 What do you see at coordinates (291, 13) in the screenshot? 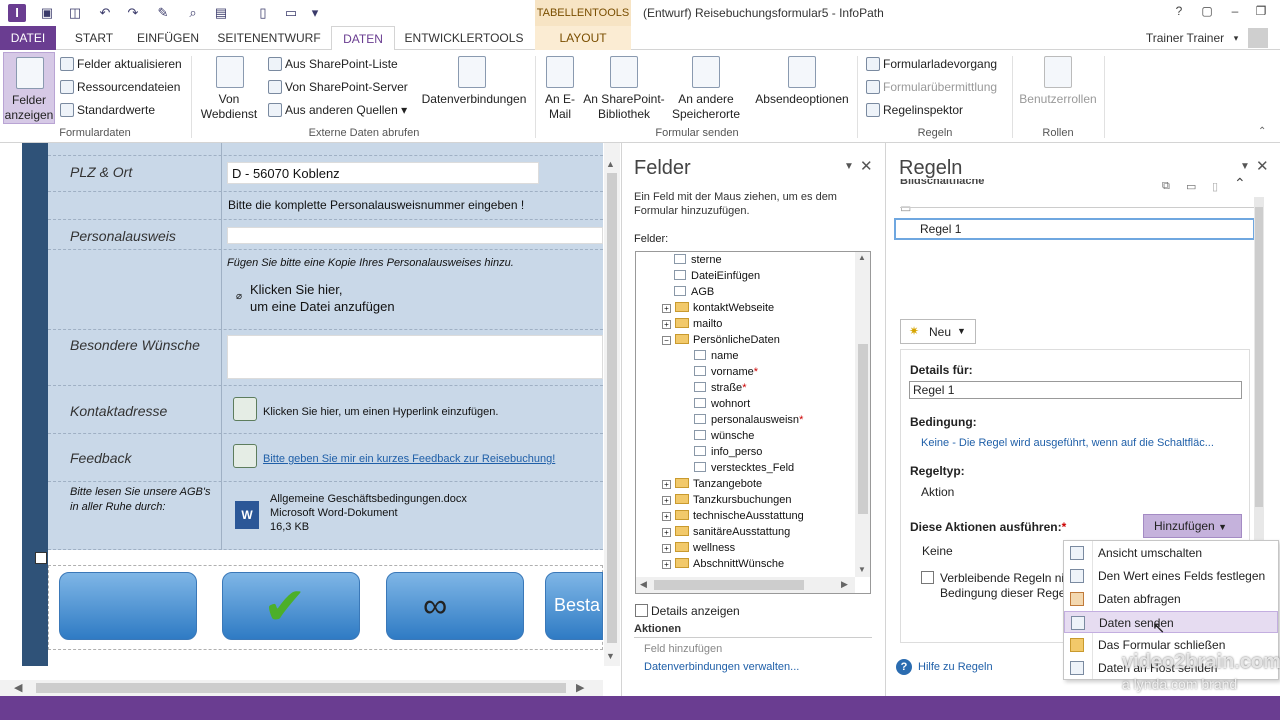
I see `copy-doc-icon: ▭` at bounding box center [291, 13].